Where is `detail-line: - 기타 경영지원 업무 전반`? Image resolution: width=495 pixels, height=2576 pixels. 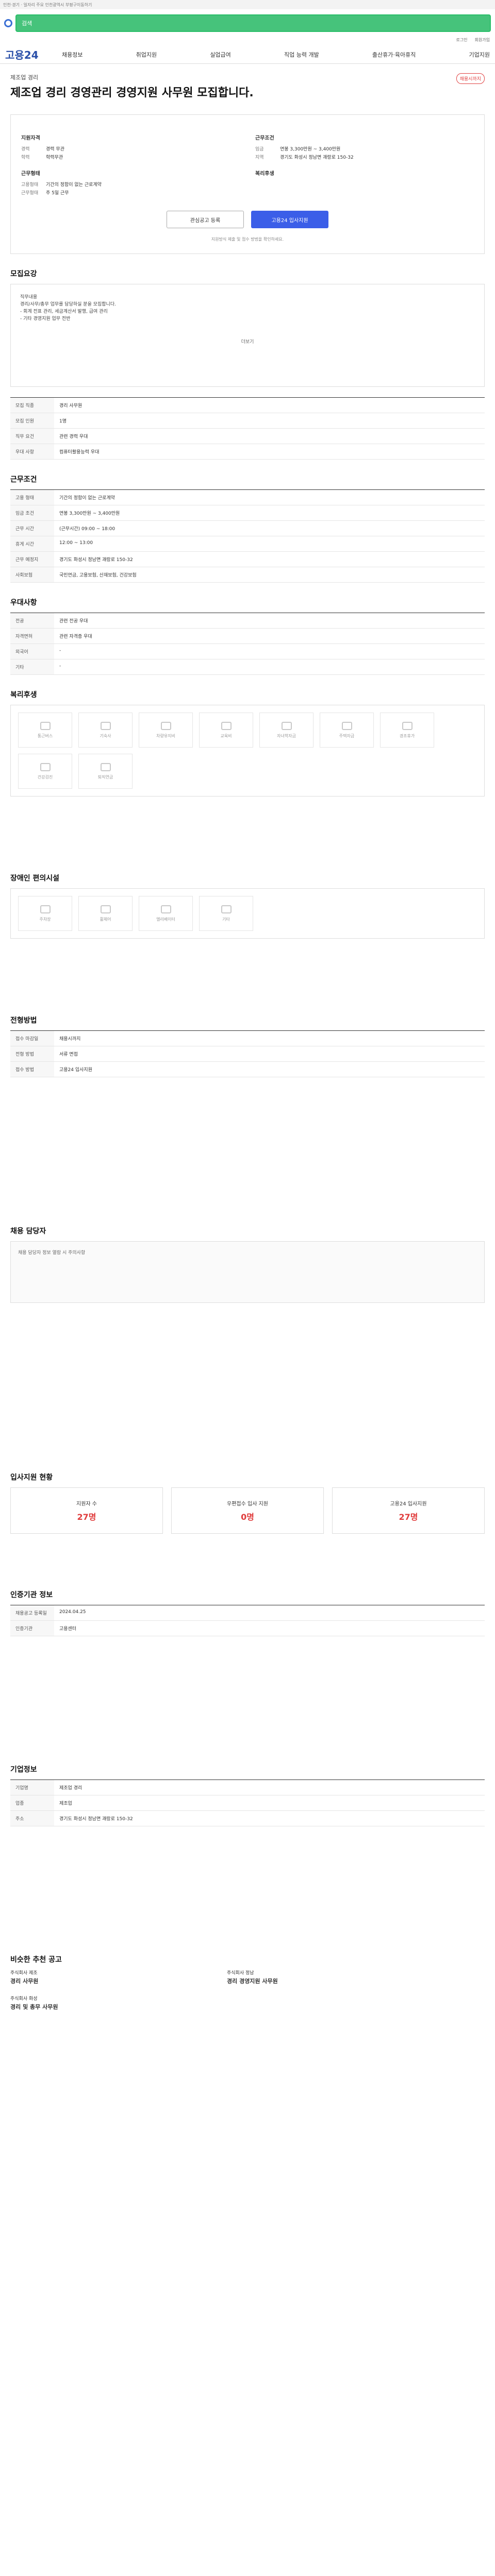 detail-line: - 기타 경영지원 업무 전반 is located at coordinates (45, 318).